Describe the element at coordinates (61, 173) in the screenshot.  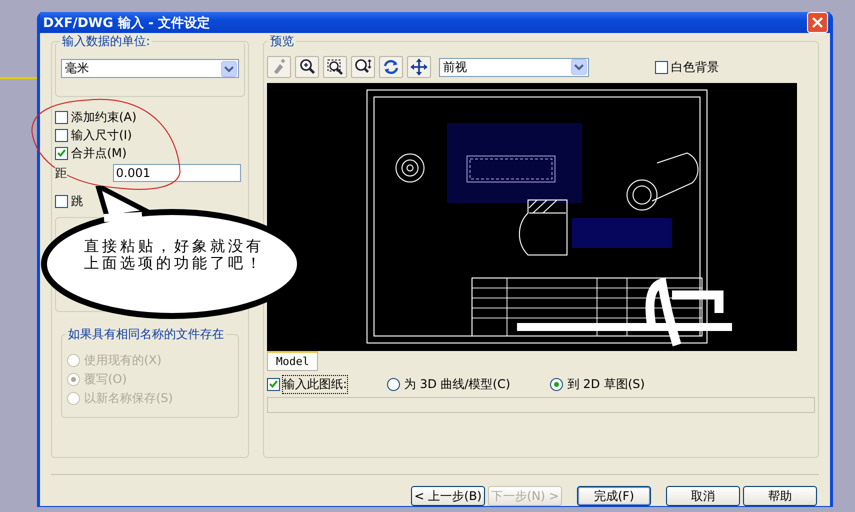
I see `field-label: 距` at that location.